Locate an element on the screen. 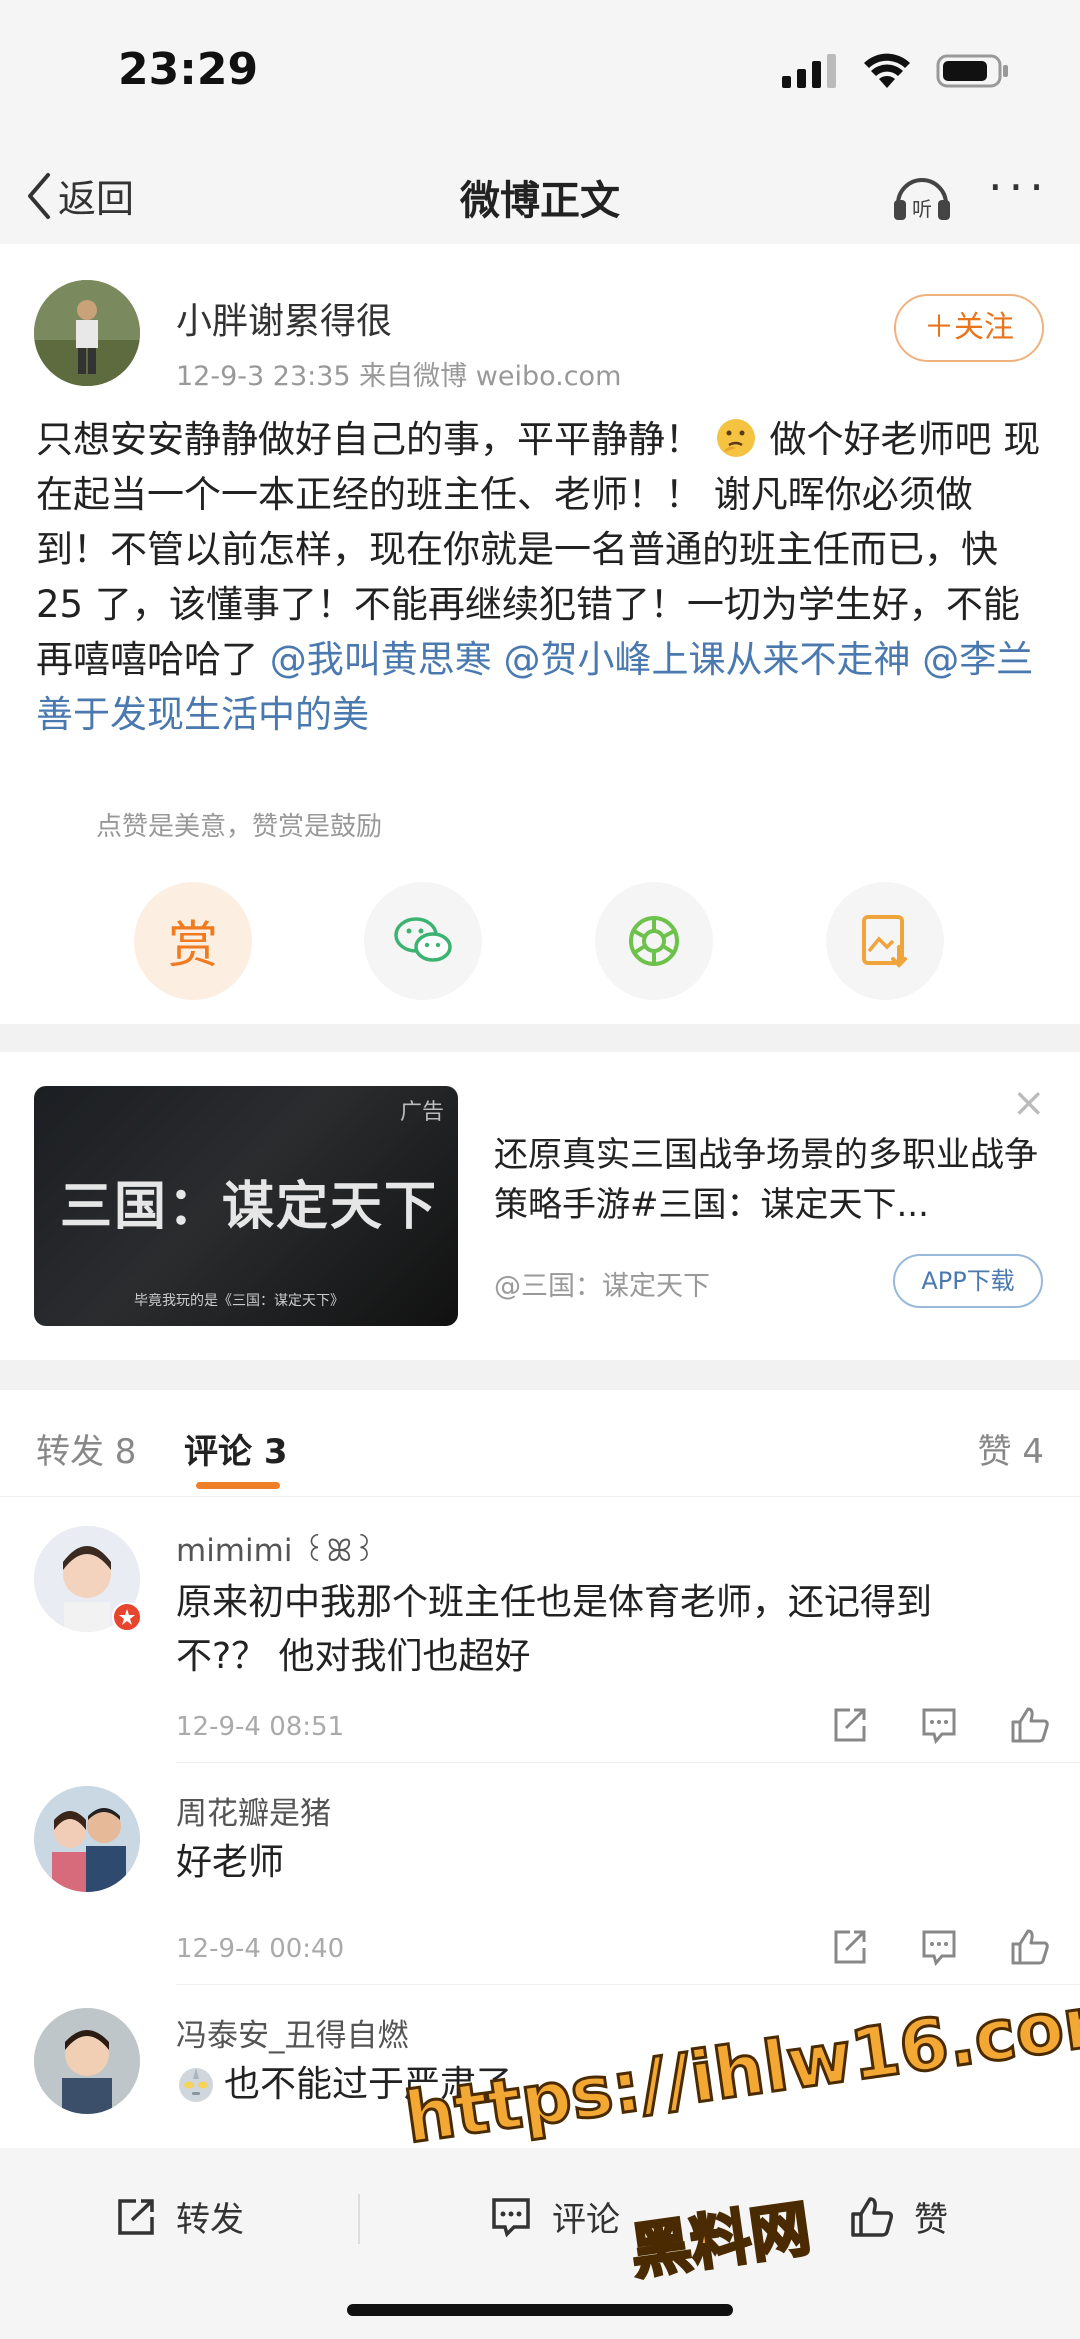 This screenshot has width=1080, height=2339. status-icons is located at coordinates (896, 71).